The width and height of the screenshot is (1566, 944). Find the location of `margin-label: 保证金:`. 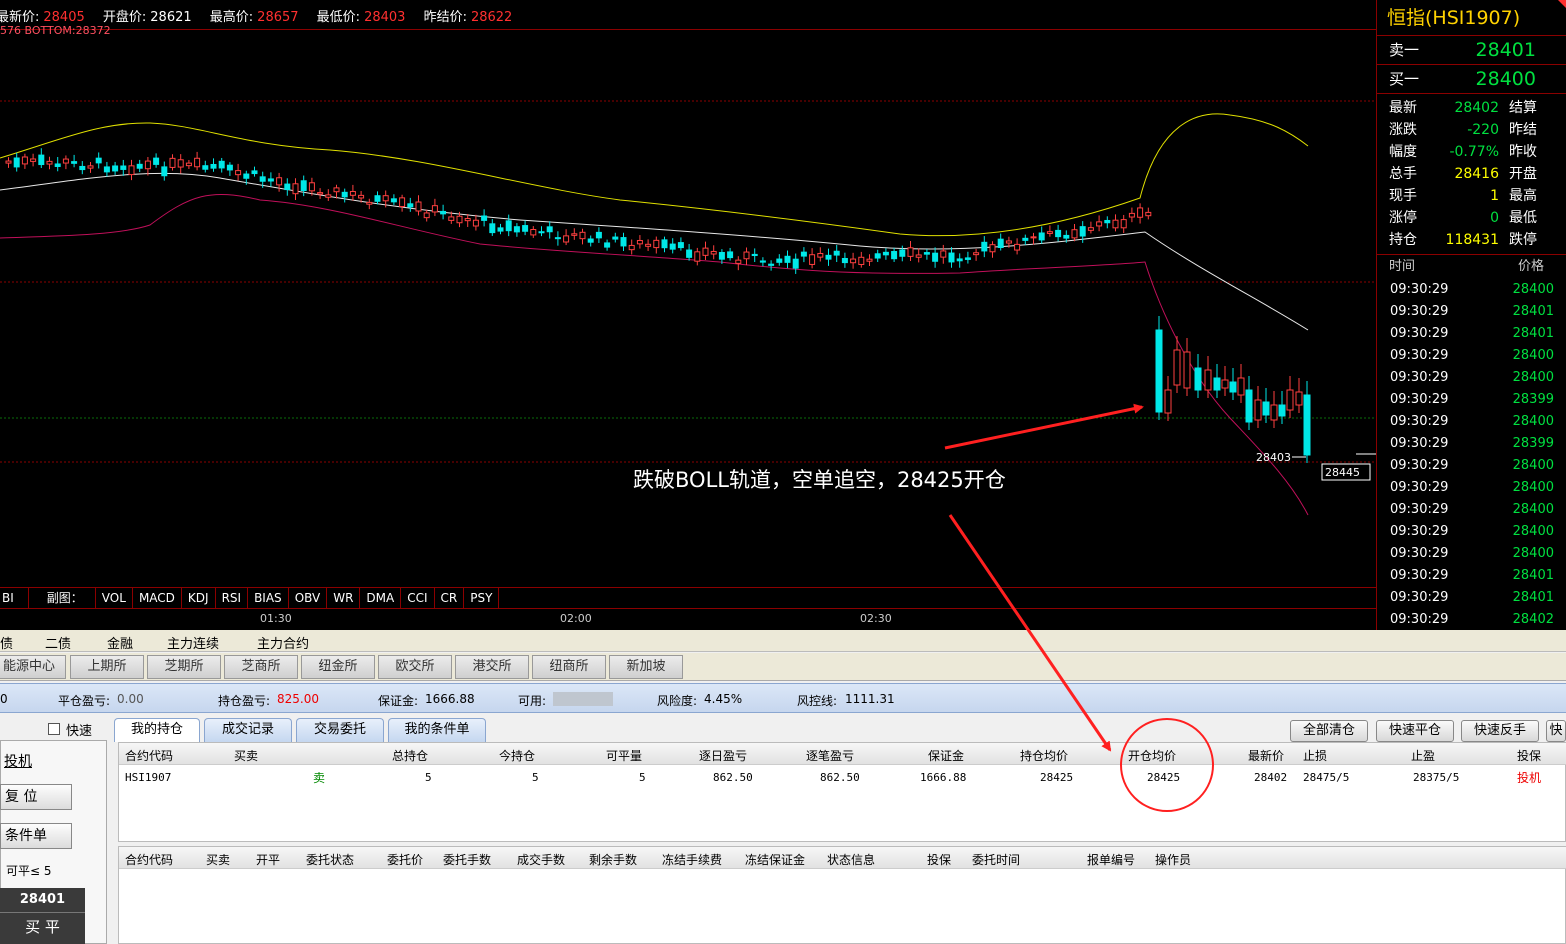

margin-label: 保证金: is located at coordinates (398, 701).